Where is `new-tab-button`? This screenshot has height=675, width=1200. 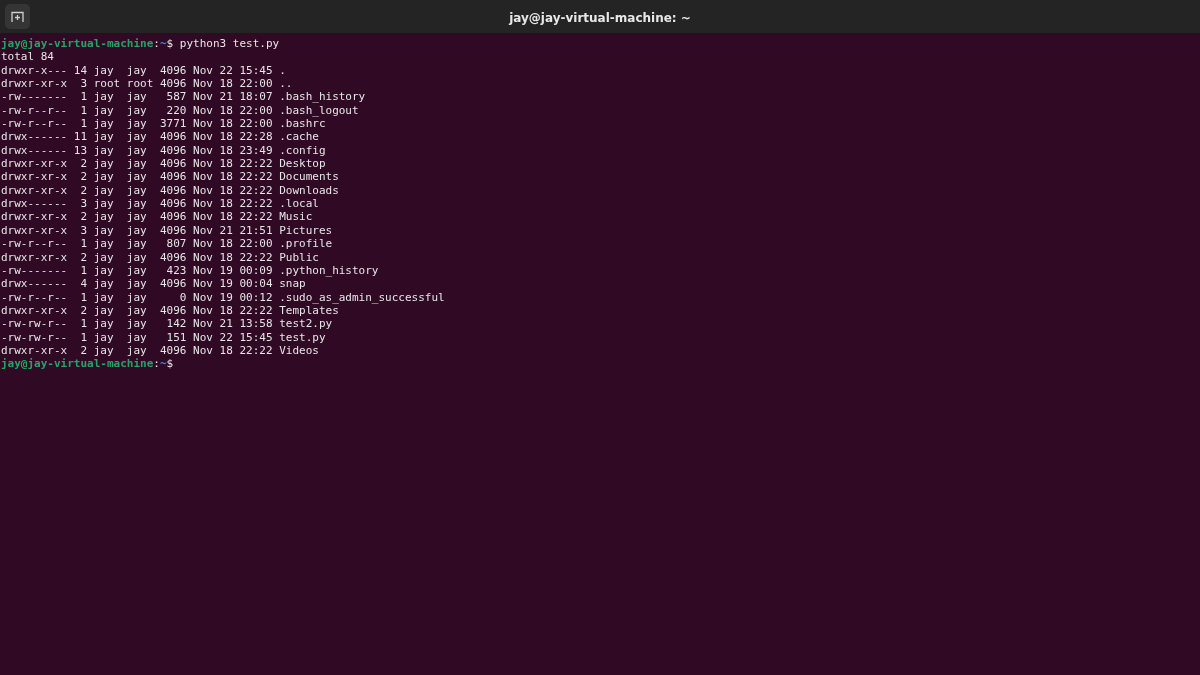
new-tab-button is located at coordinates (17, 16).